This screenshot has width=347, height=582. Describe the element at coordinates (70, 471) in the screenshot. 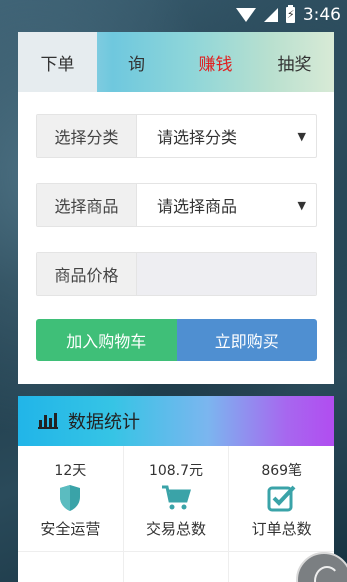

I see `stat-value: 12天` at that location.